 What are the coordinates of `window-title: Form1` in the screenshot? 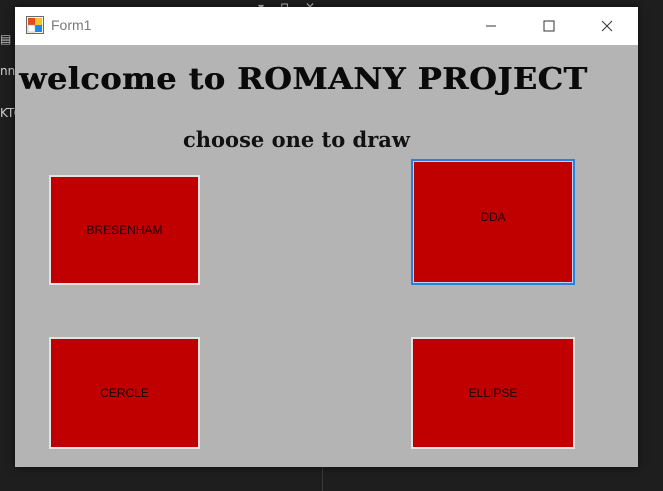 It's located at (71, 25).